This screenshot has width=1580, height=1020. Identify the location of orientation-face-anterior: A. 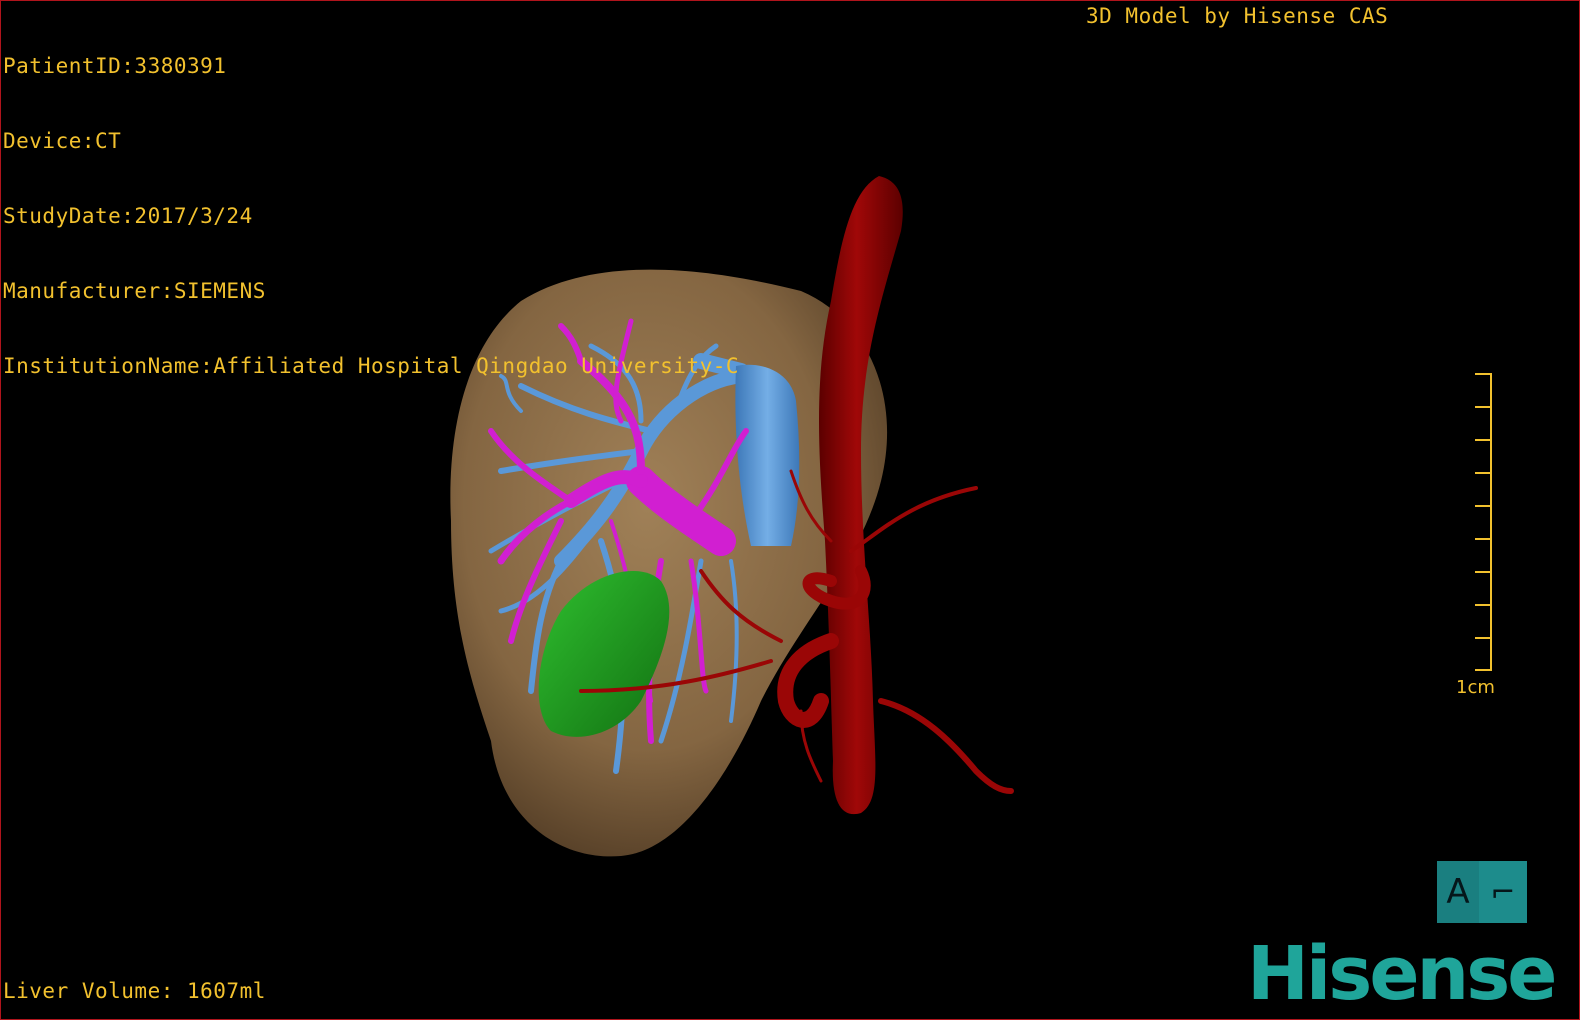
(1458, 892).